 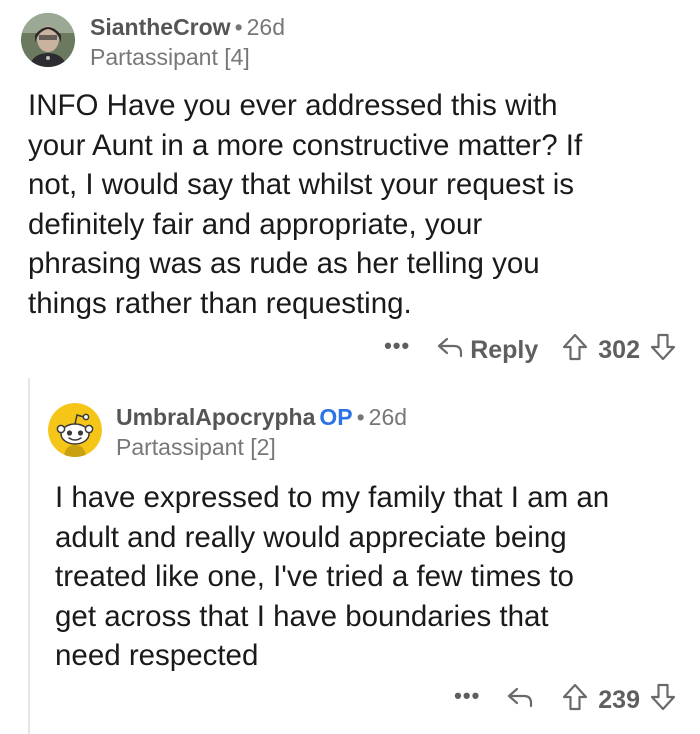 I want to click on reply-button, so click(x=523, y=700).